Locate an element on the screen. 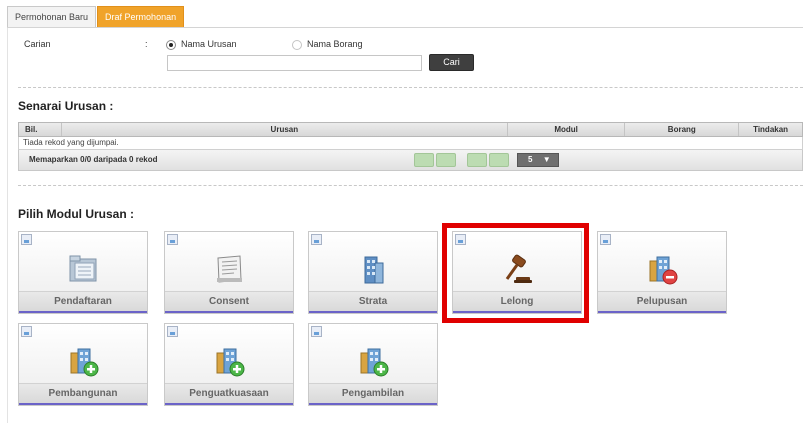  list-title: Senarai Urusan : is located at coordinates (66, 106).